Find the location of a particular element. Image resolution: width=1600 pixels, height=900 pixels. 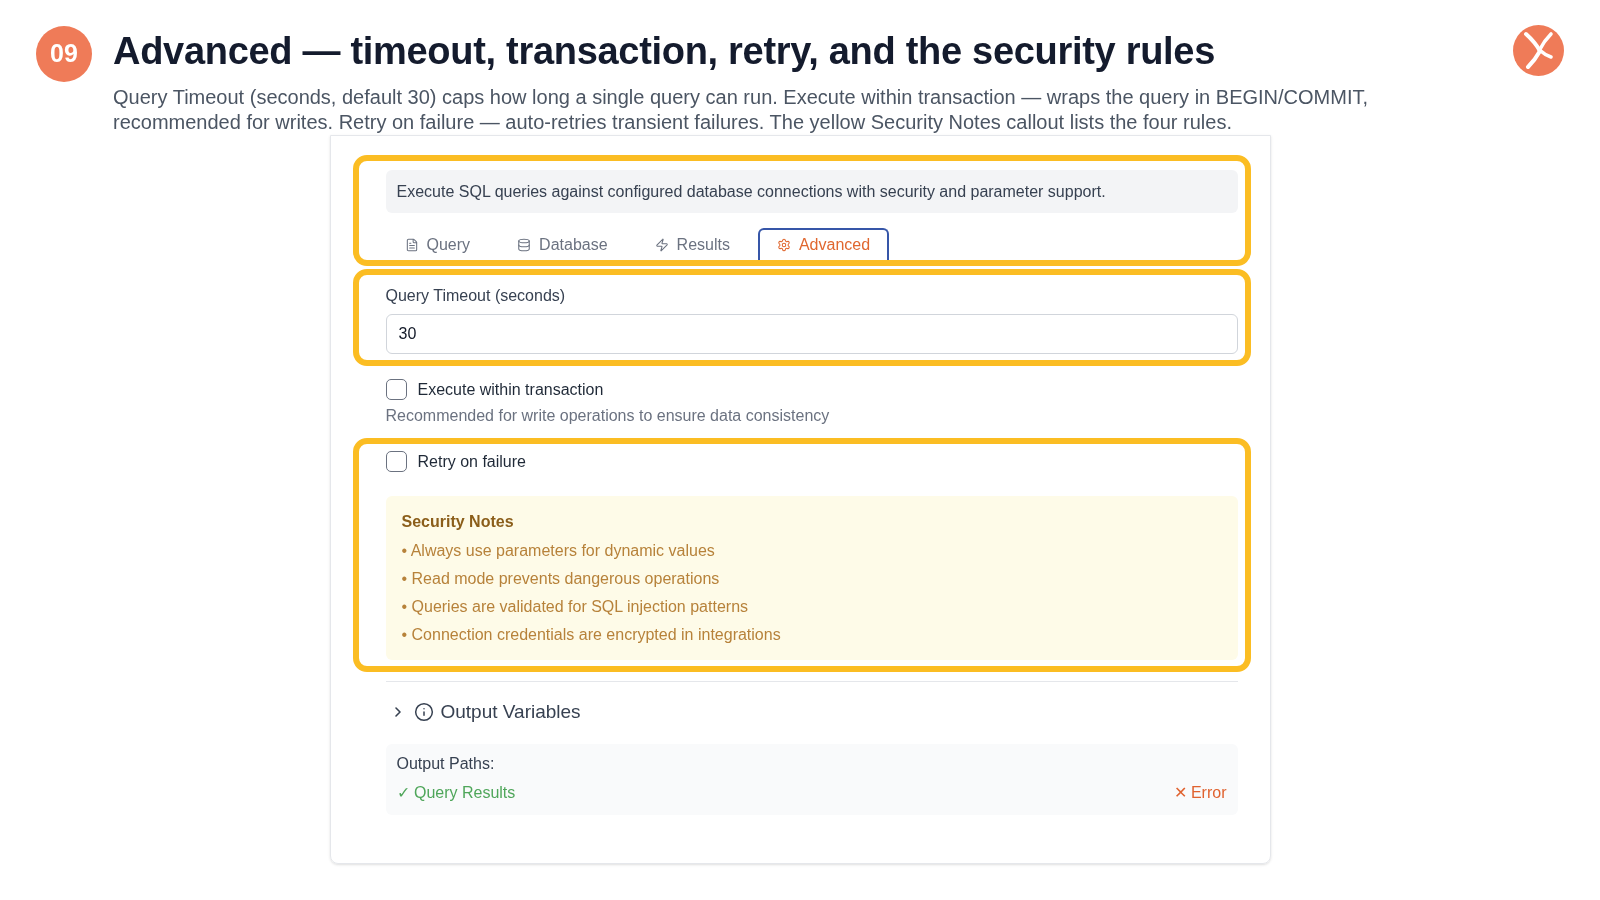

output-paths-label: Output Paths: is located at coordinates (446, 764).